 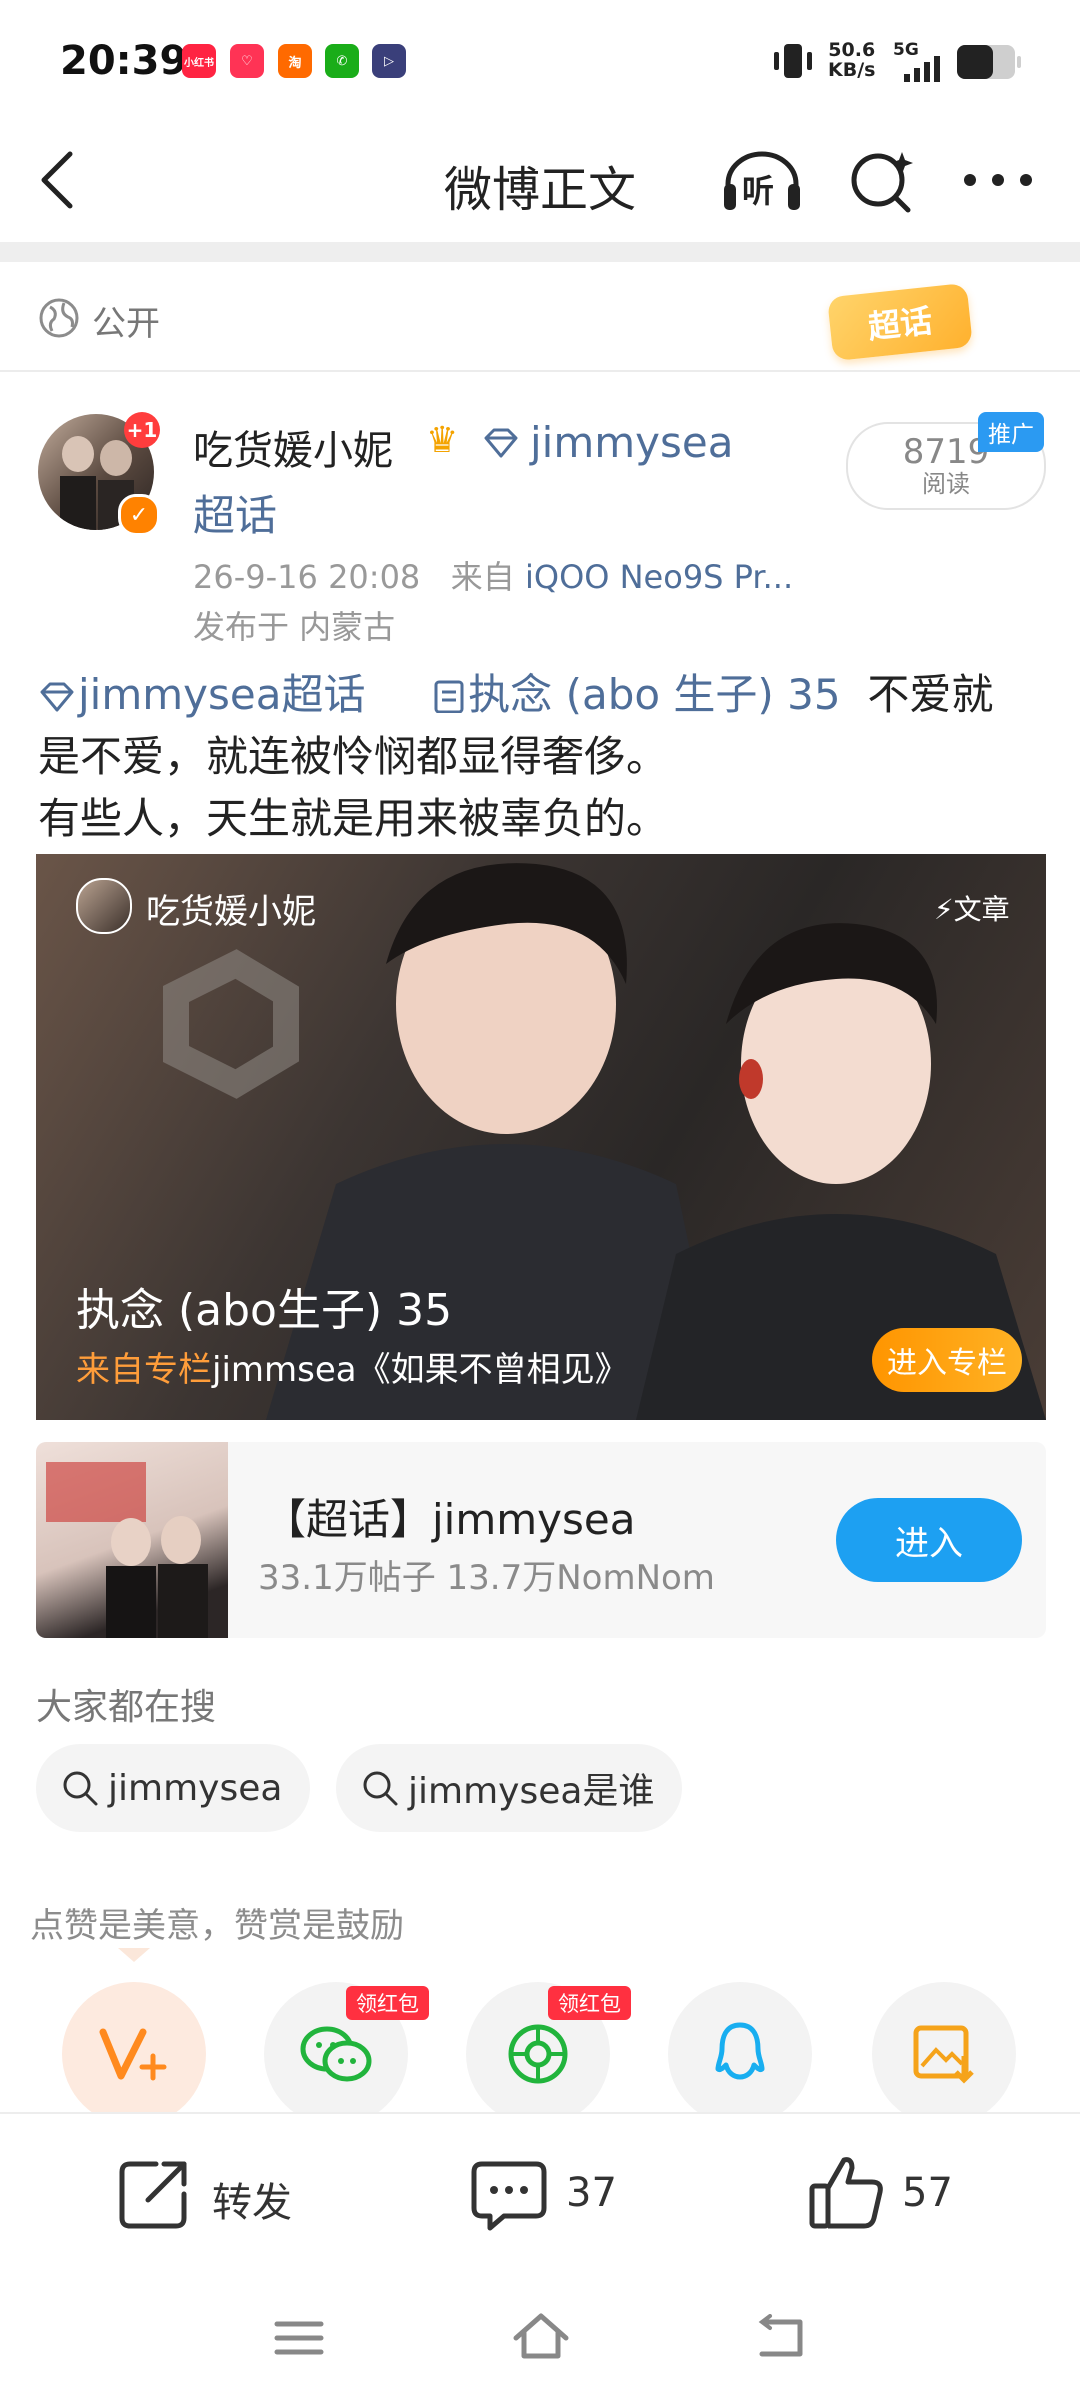 What do you see at coordinates (252, 2199) in the screenshot?
I see `repost-label: 转发` at bounding box center [252, 2199].